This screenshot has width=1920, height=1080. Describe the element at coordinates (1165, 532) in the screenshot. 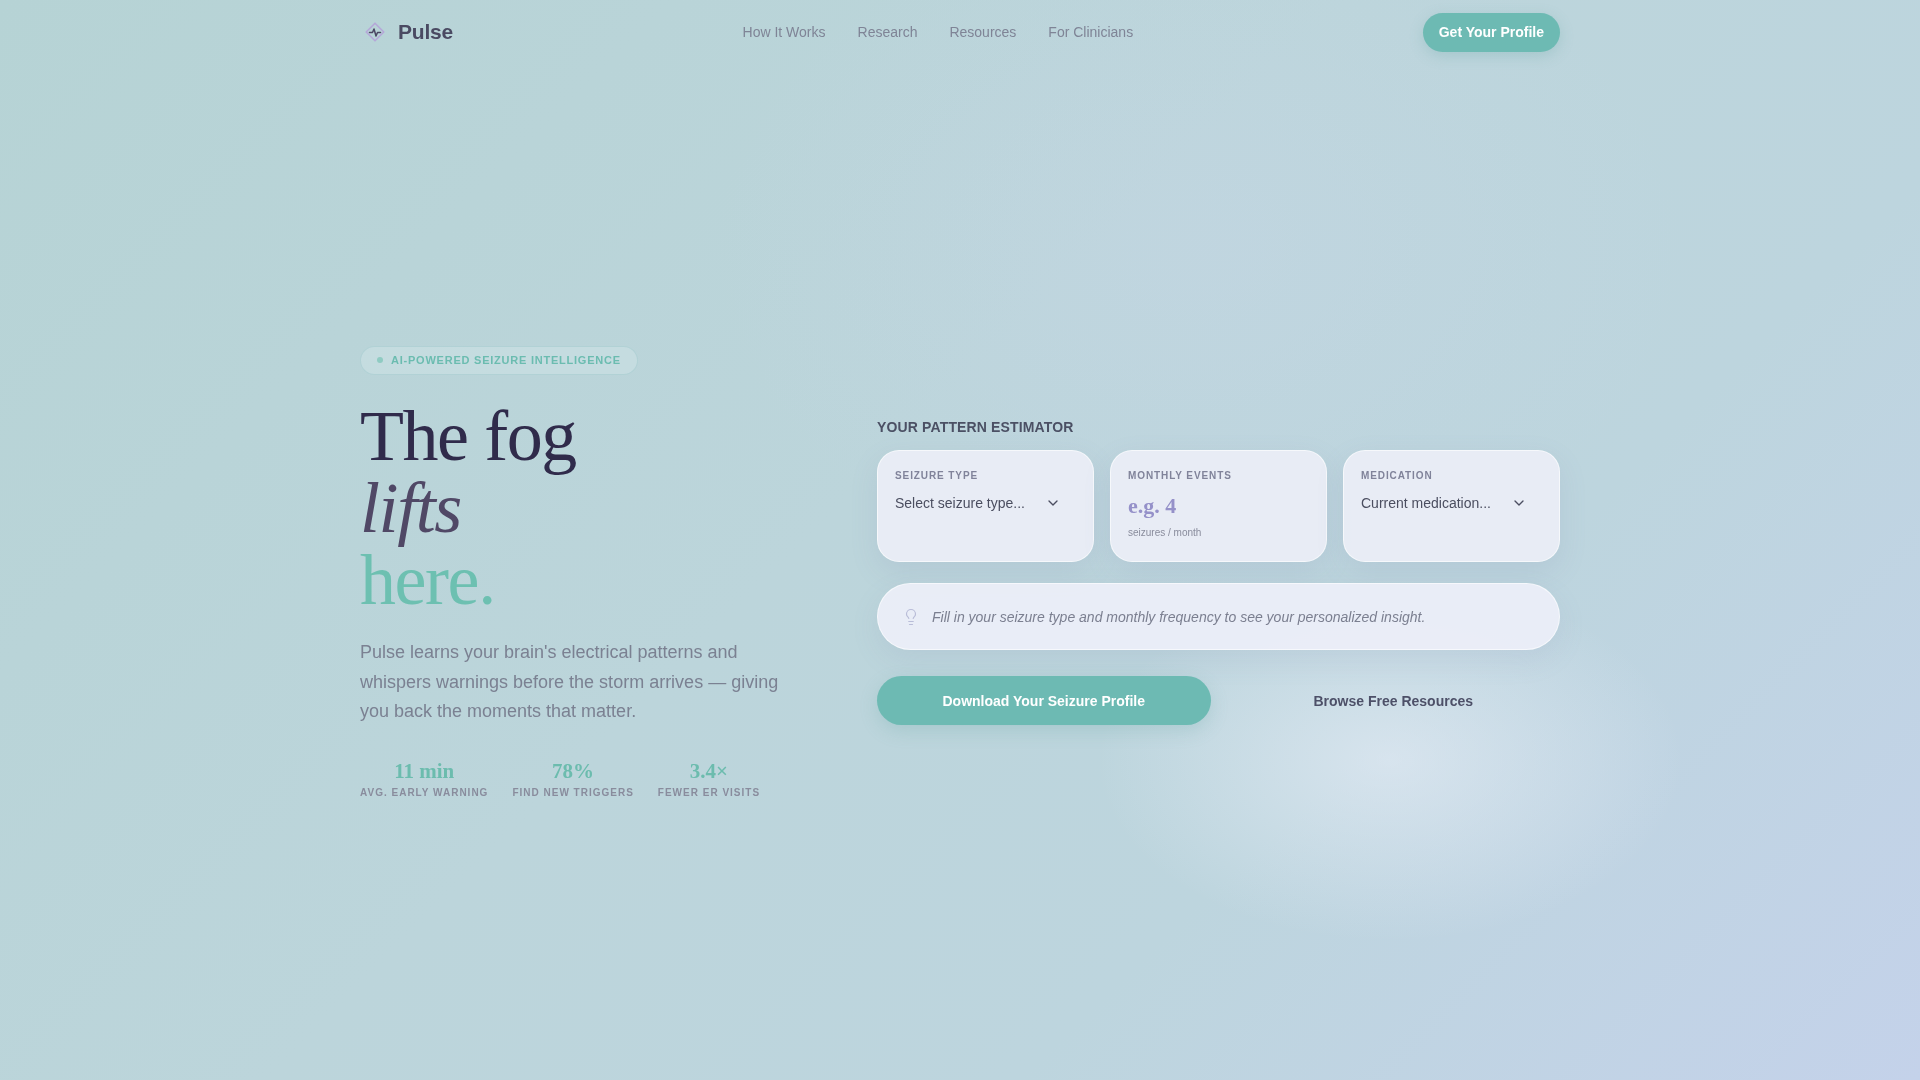

I see `unit-label: seizures / month` at that location.